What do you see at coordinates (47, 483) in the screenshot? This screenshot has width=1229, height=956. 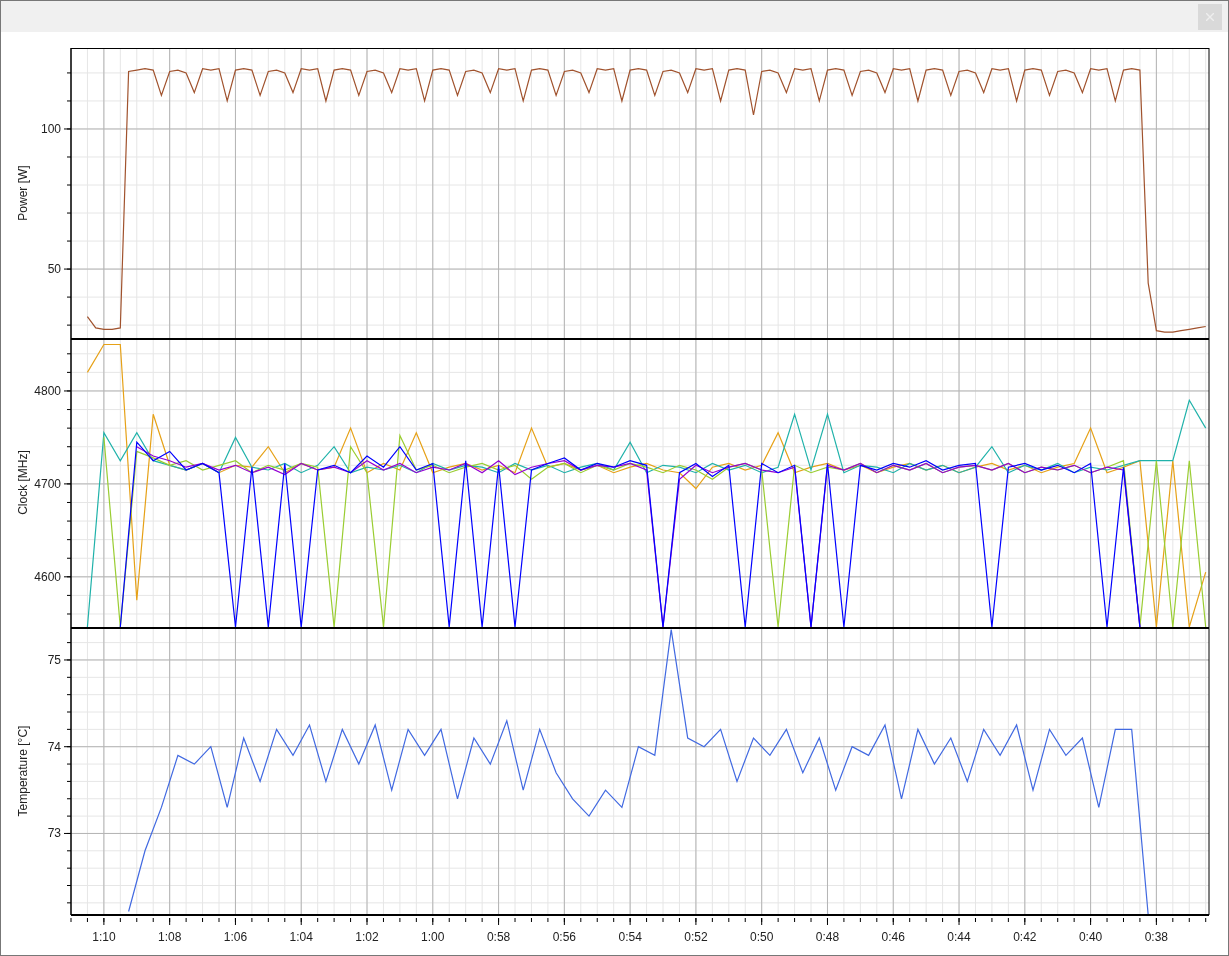 I see `tick-label: 4700` at bounding box center [47, 483].